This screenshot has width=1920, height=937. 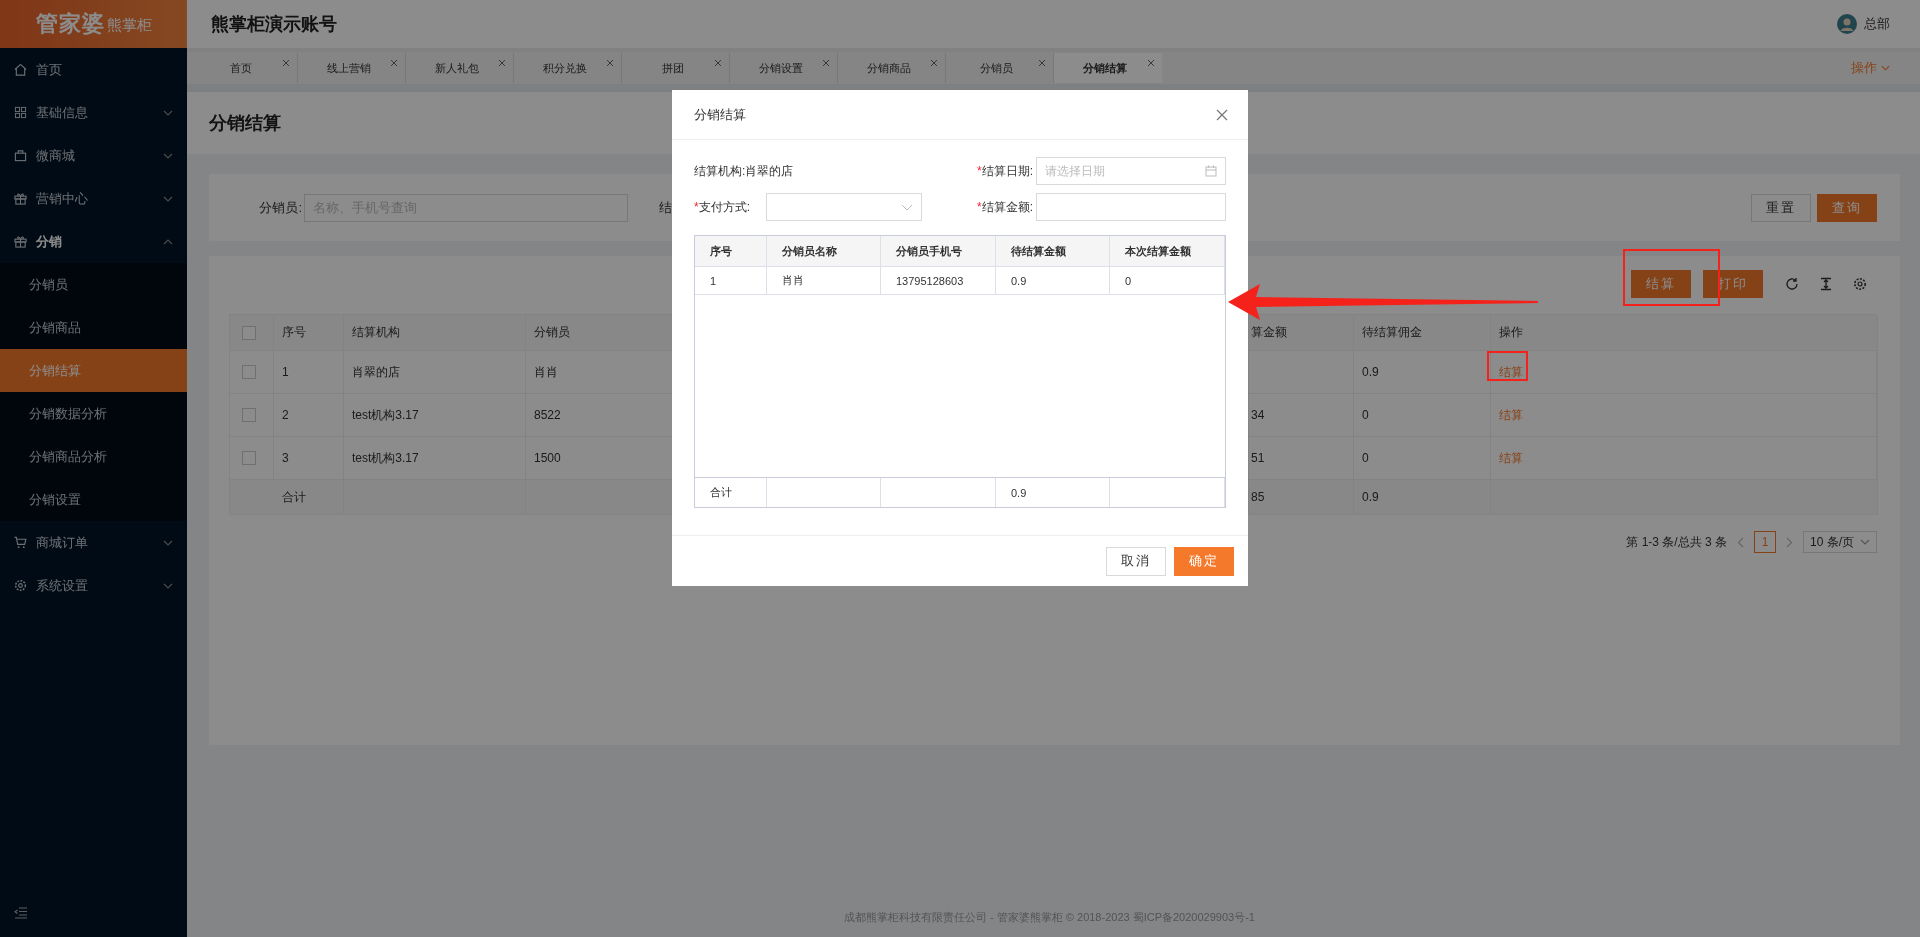 What do you see at coordinates (435, 372) in the screenshot?
I see `table-cell: 肖翠的店` at bounding box center [435, 372].